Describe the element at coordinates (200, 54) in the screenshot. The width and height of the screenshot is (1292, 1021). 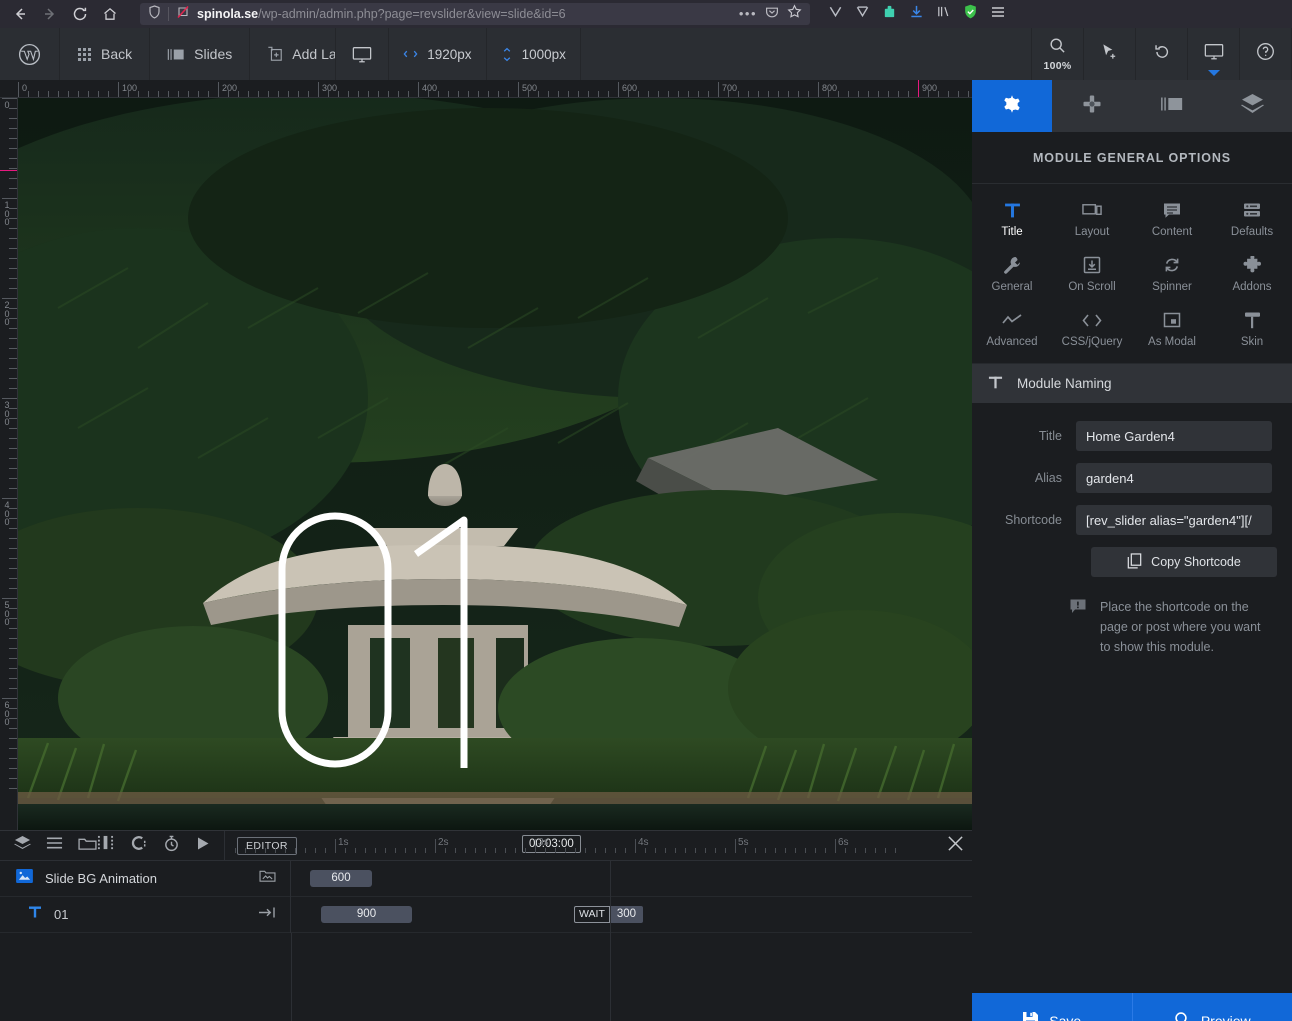
I see `toolbar-item-slides: Slides` at that location.